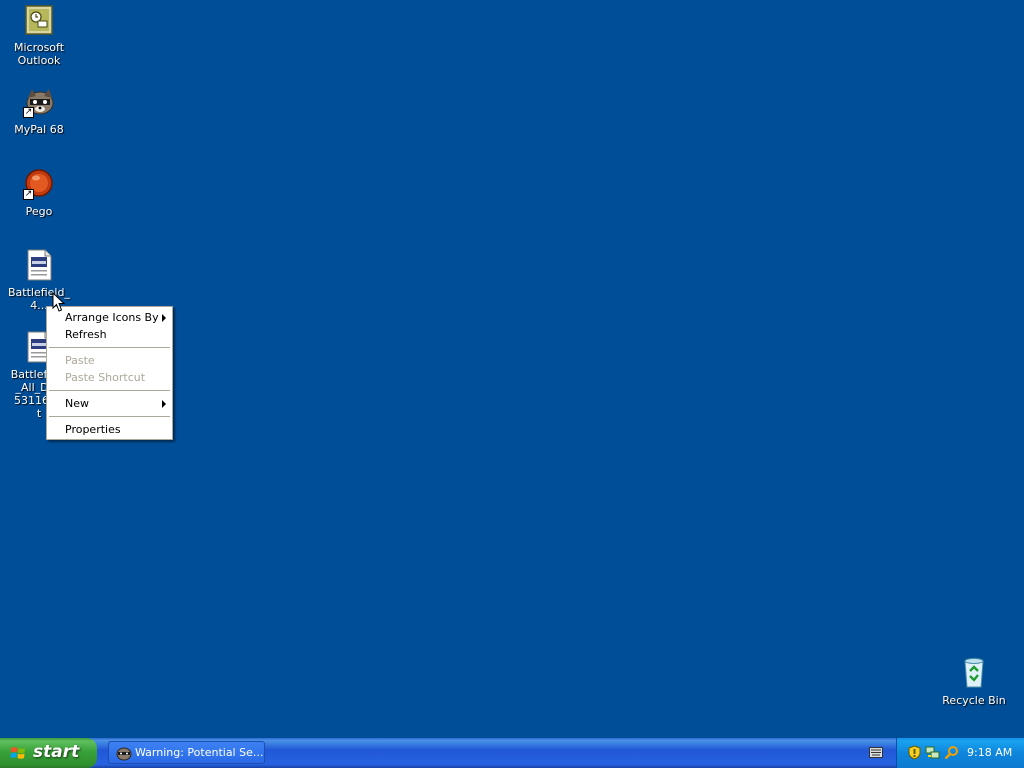 Image resolution: width=1024 pixels, height=768 pixels. Describe the element at coordinates (39, 102) in the screenshot. I see `mypal-icon: ↗` at that location.